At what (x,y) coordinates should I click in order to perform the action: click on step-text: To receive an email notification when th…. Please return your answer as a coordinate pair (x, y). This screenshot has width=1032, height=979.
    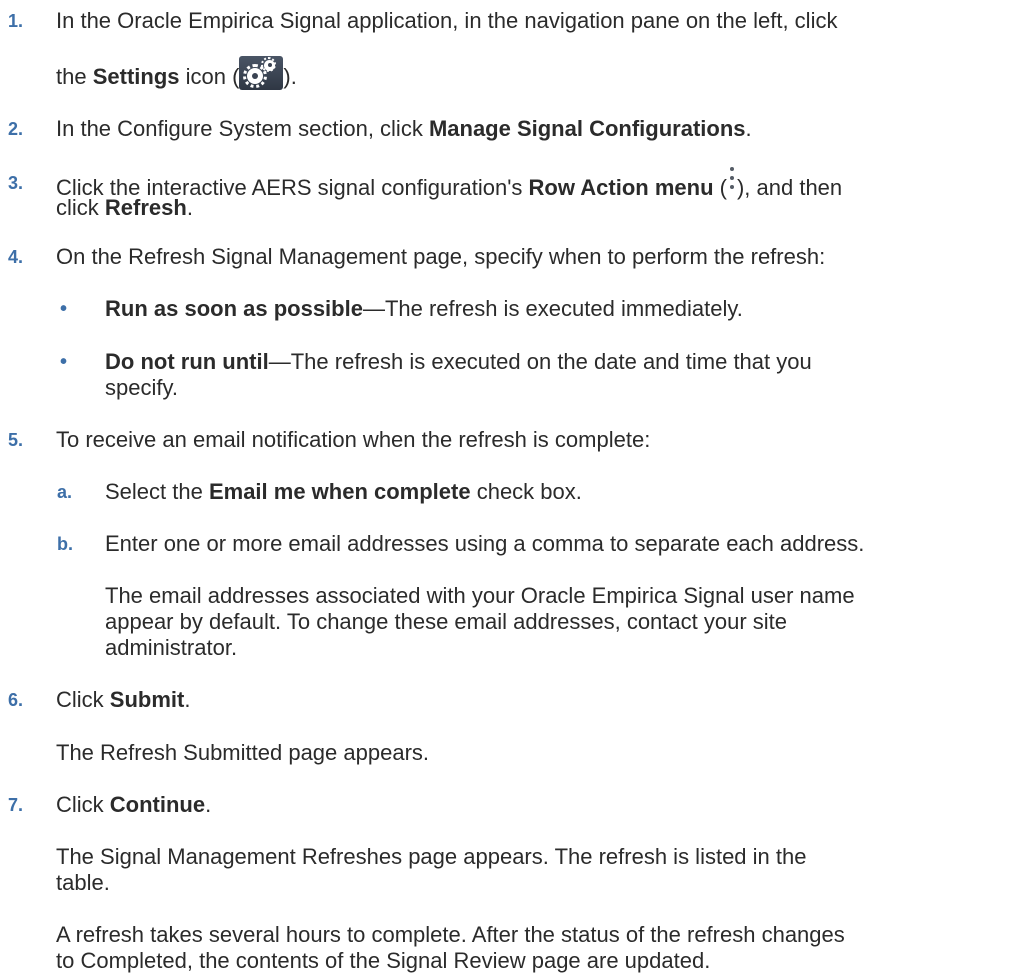
    Looking at the image, I should click on (353, 439).